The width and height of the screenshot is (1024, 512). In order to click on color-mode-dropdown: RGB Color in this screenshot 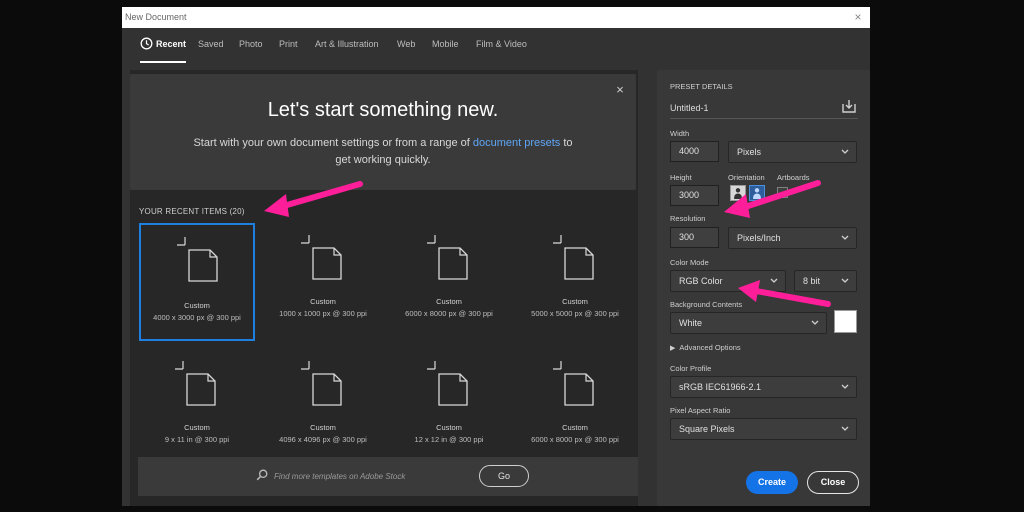, I will do `click(728, 281)`.